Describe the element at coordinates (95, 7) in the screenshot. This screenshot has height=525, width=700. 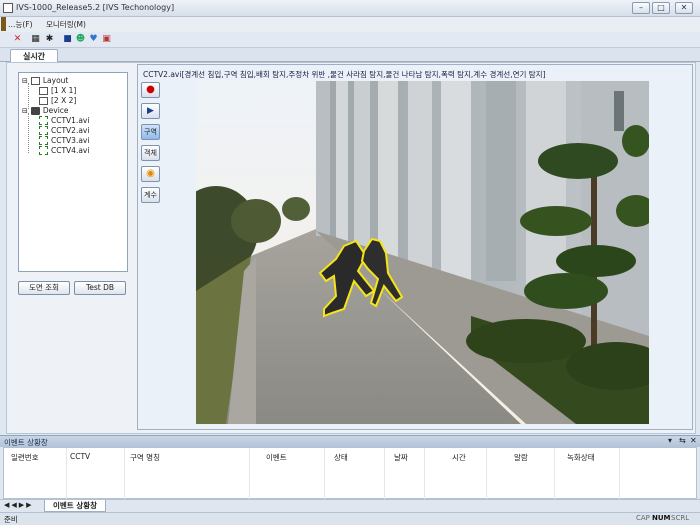
I see `window-title: IVS-1000_Release5.2 [IVS Techonology]` at that location.